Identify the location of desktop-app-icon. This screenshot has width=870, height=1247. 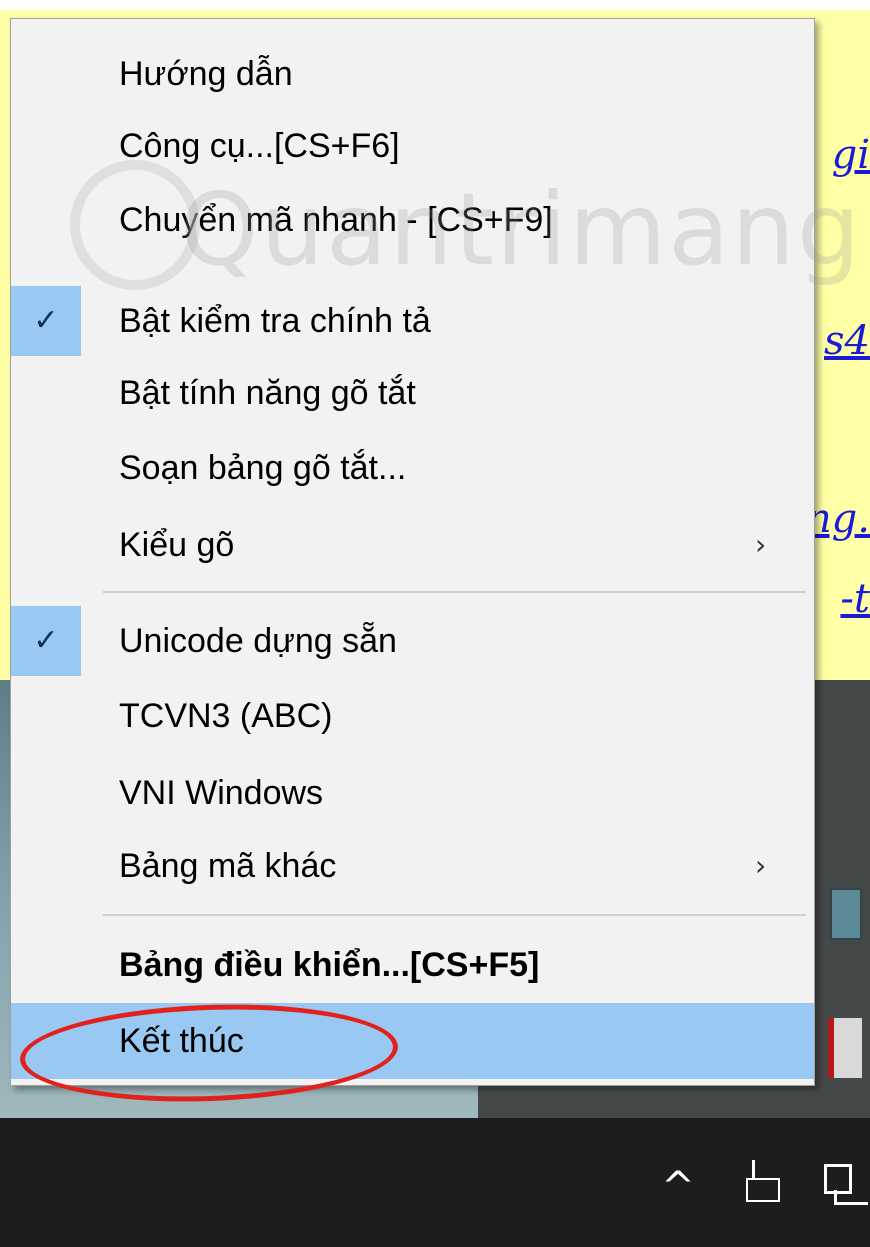
(846, 914).